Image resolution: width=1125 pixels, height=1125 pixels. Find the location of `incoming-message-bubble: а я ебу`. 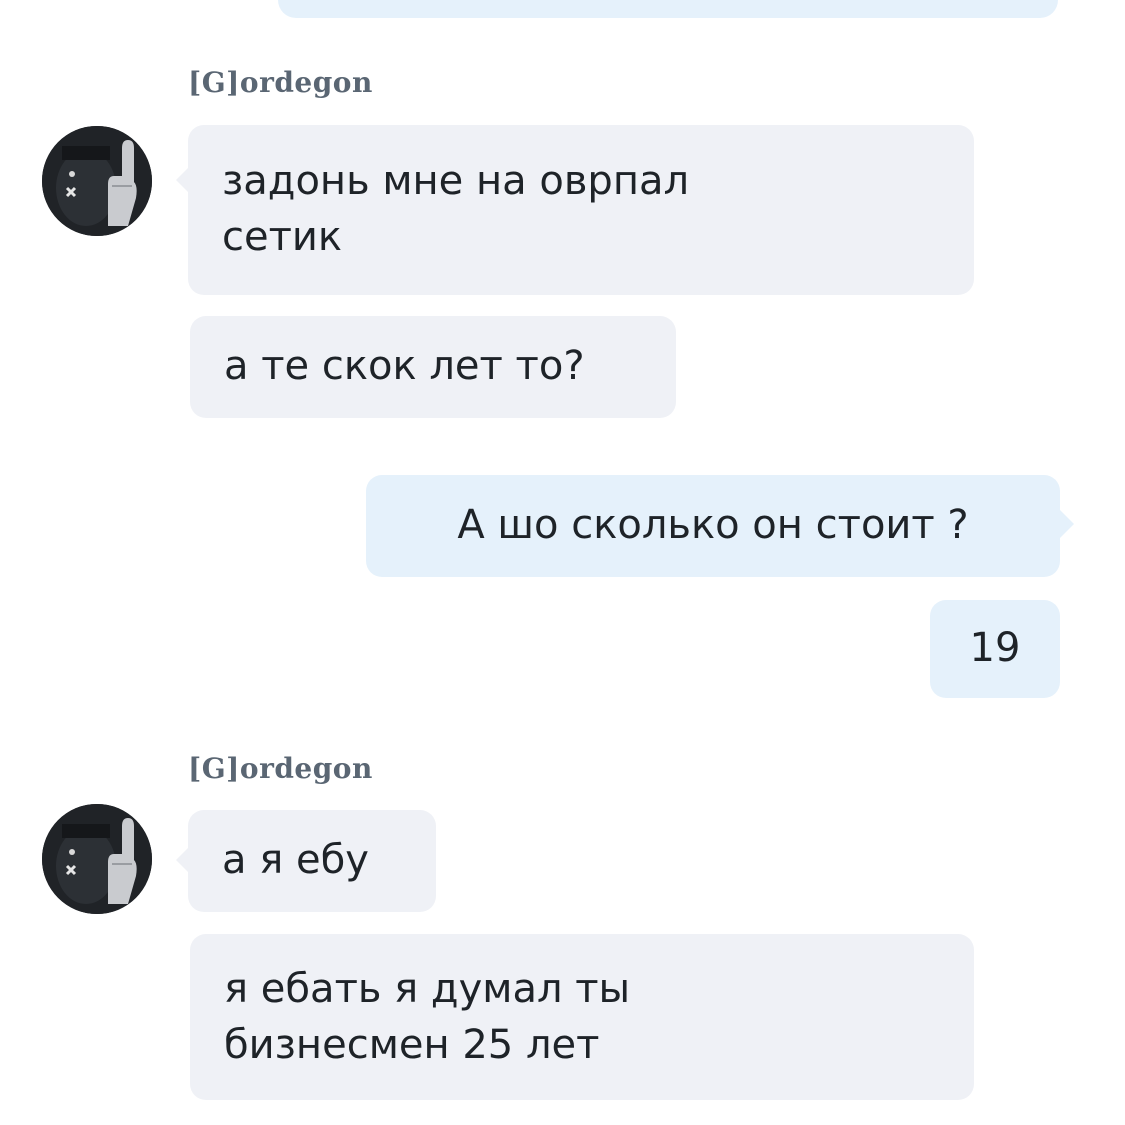

incoming-message-bubble: а я ебу is located at coordinates (312, 861).